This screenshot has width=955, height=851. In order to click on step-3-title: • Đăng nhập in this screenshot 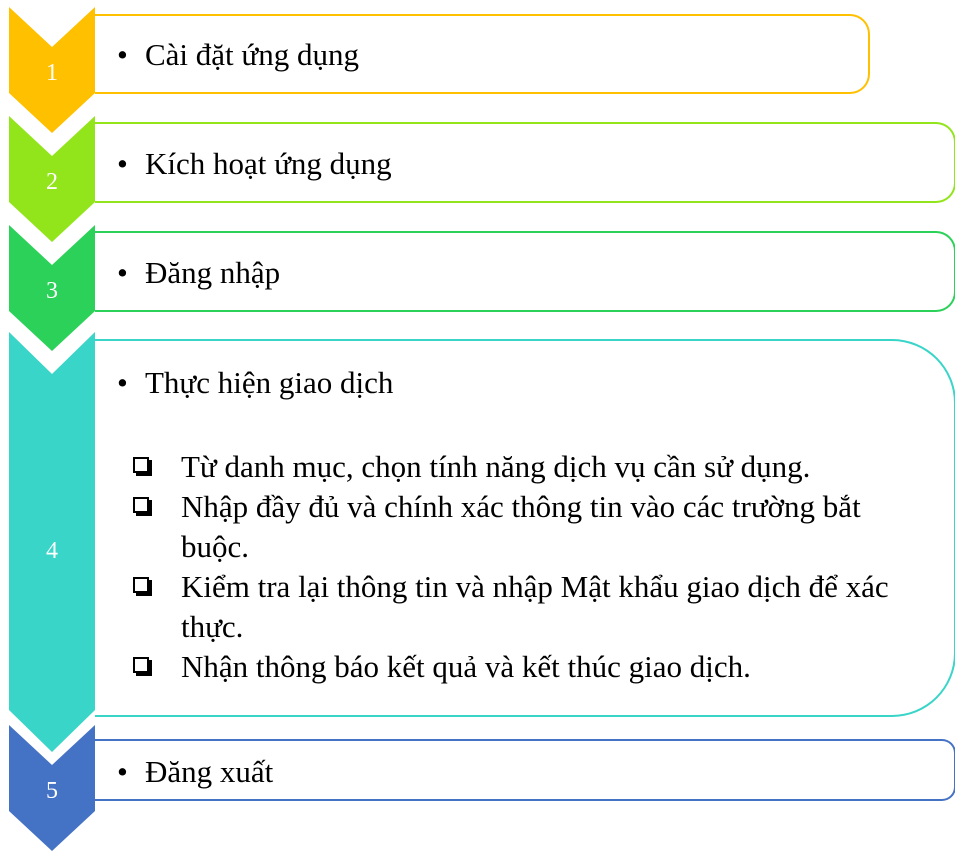, I will do `click(198, 273)`.